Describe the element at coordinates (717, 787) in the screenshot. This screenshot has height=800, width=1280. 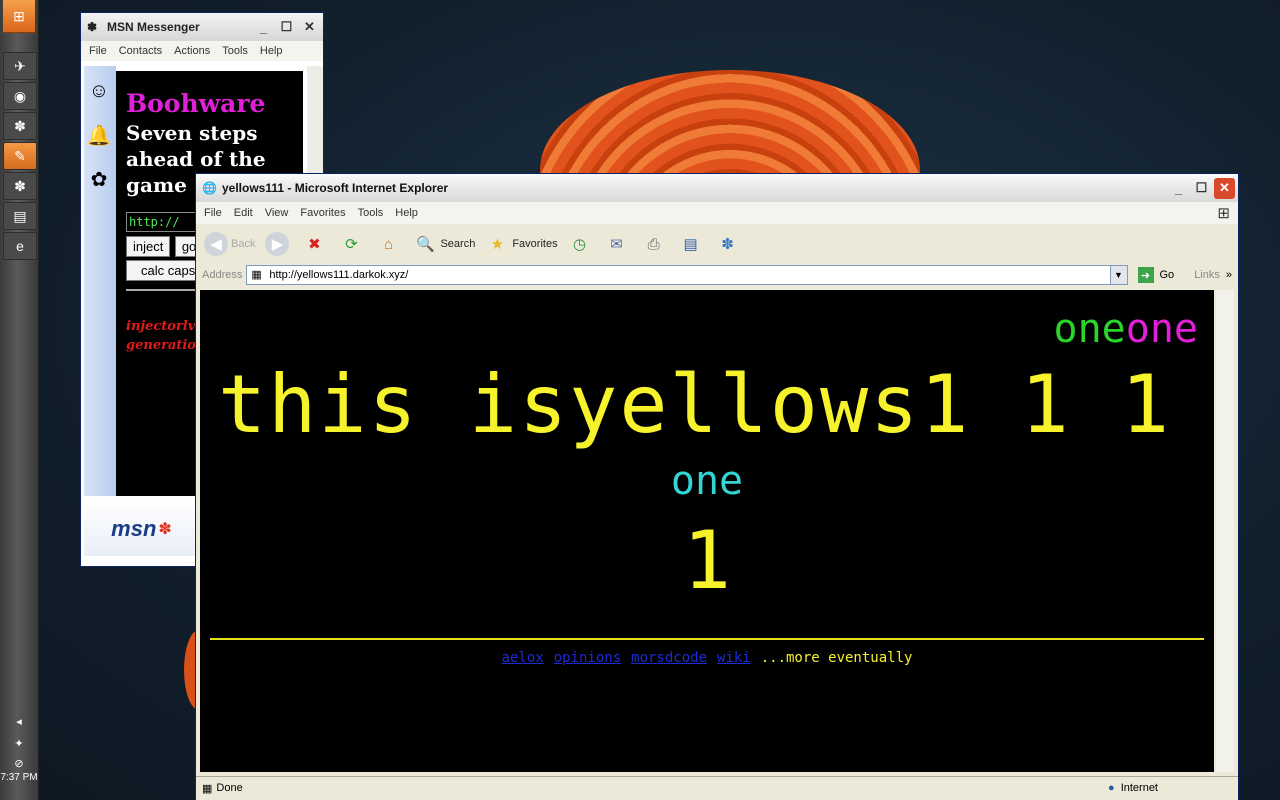
I see `status-bar: ▦ Done ● Internet` at that location.